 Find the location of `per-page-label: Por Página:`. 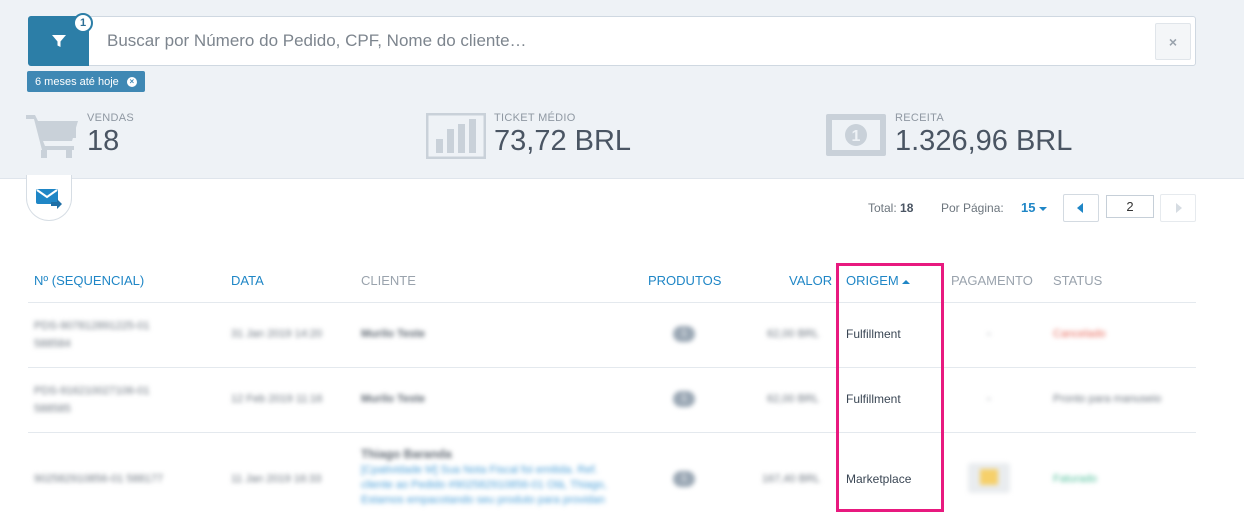

per-page-label: Por Página: is located at coordinates (972, 208).